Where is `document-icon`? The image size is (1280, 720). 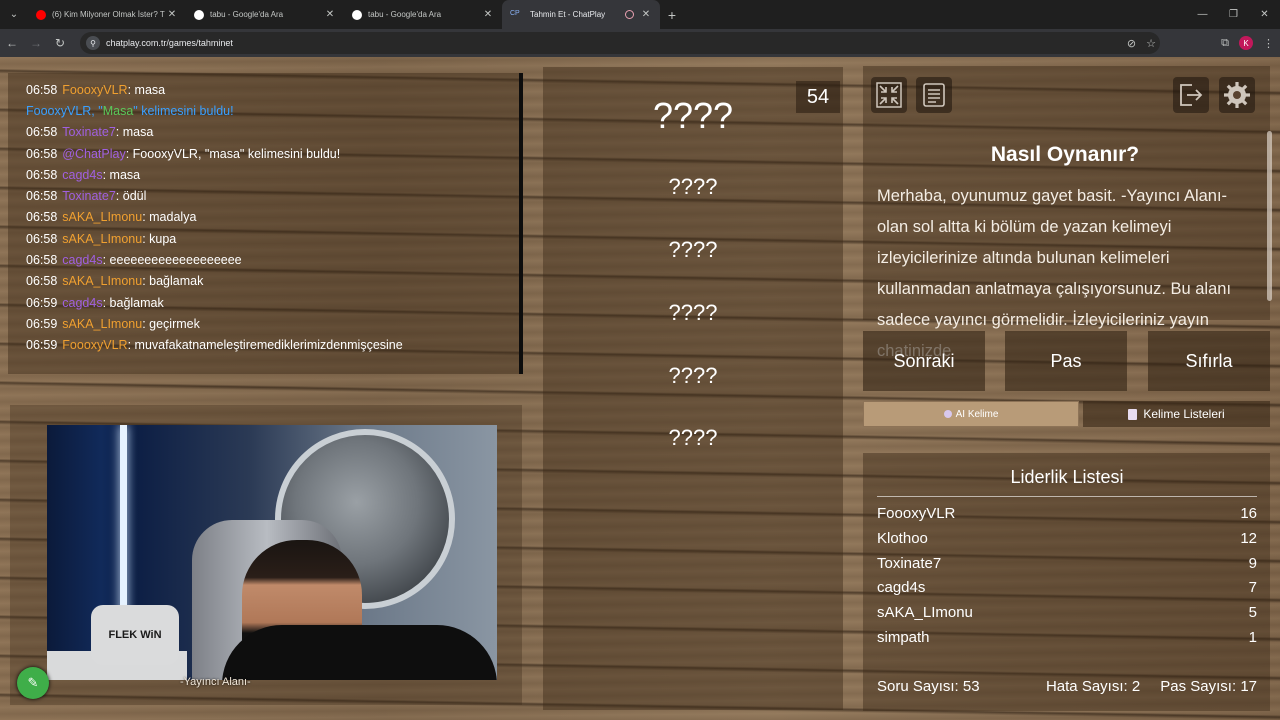 document-icon is located at coordinates (934, 95).